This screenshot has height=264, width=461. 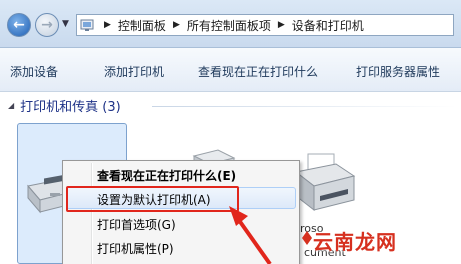 What do you see at coordinates (328, 25) in the screenshot?
I see `breadcrumb-devices-and-printers: 设备和打印机` at bounding box center [328, 25].